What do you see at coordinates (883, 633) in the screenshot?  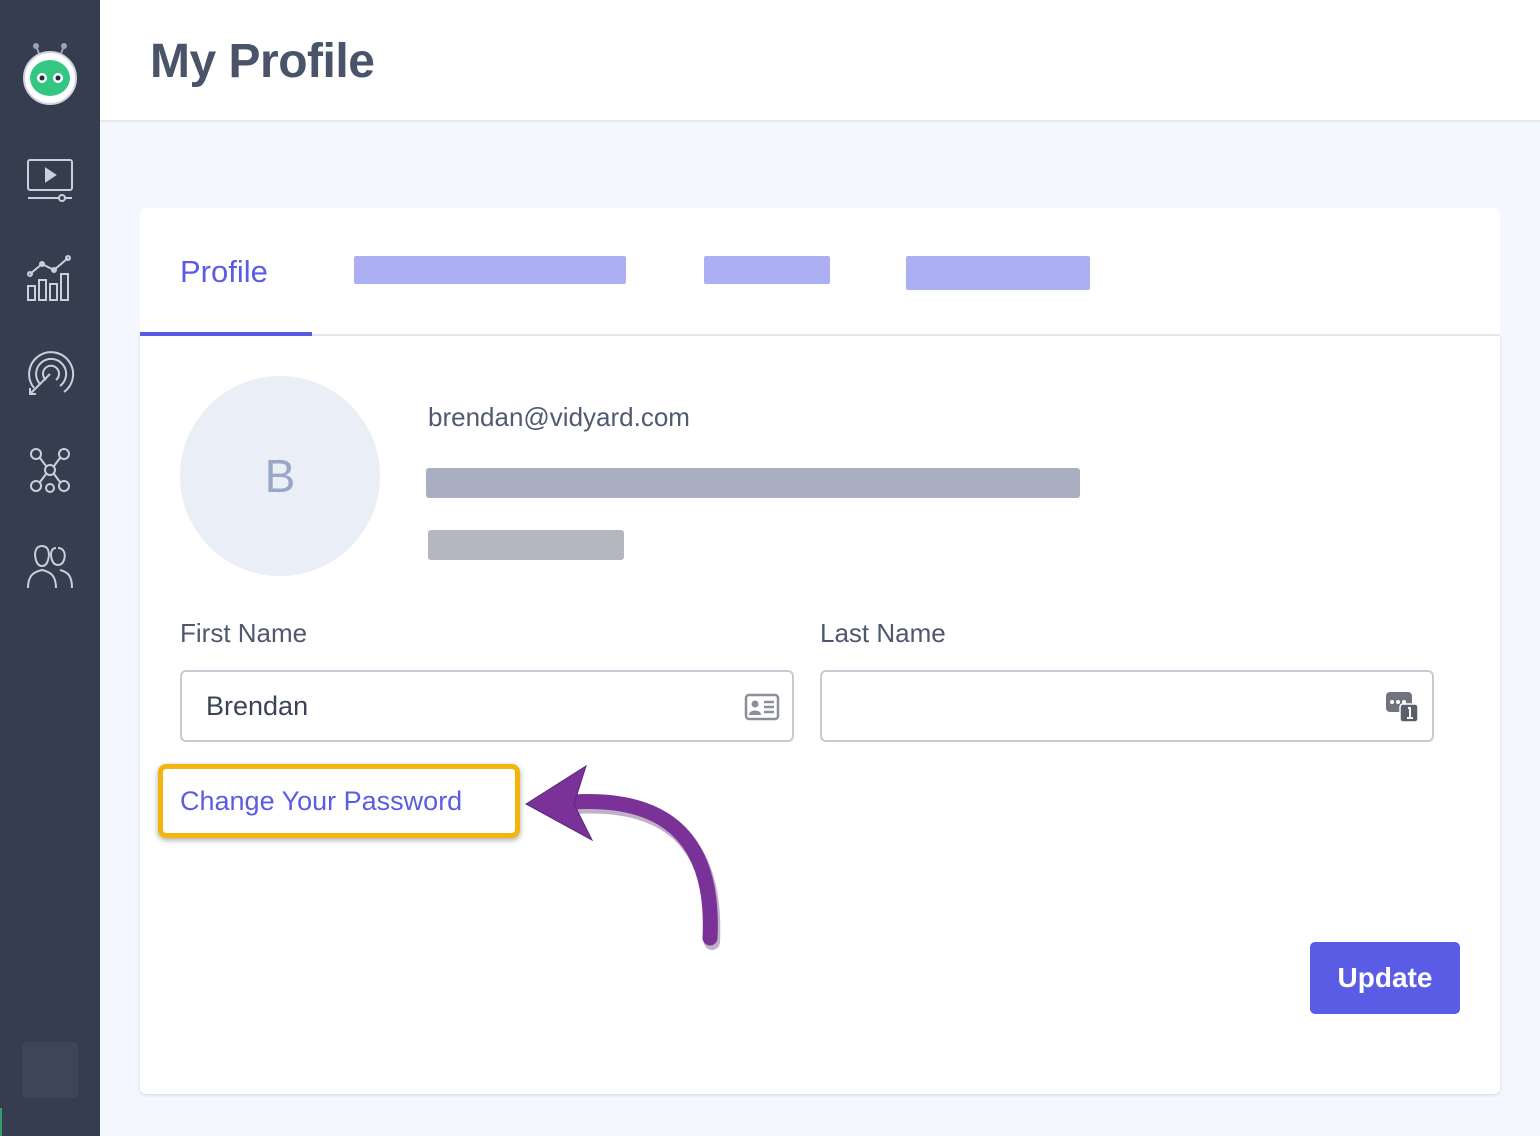 I see `last-name-label: Last Name` at bounding box center [883, 633].